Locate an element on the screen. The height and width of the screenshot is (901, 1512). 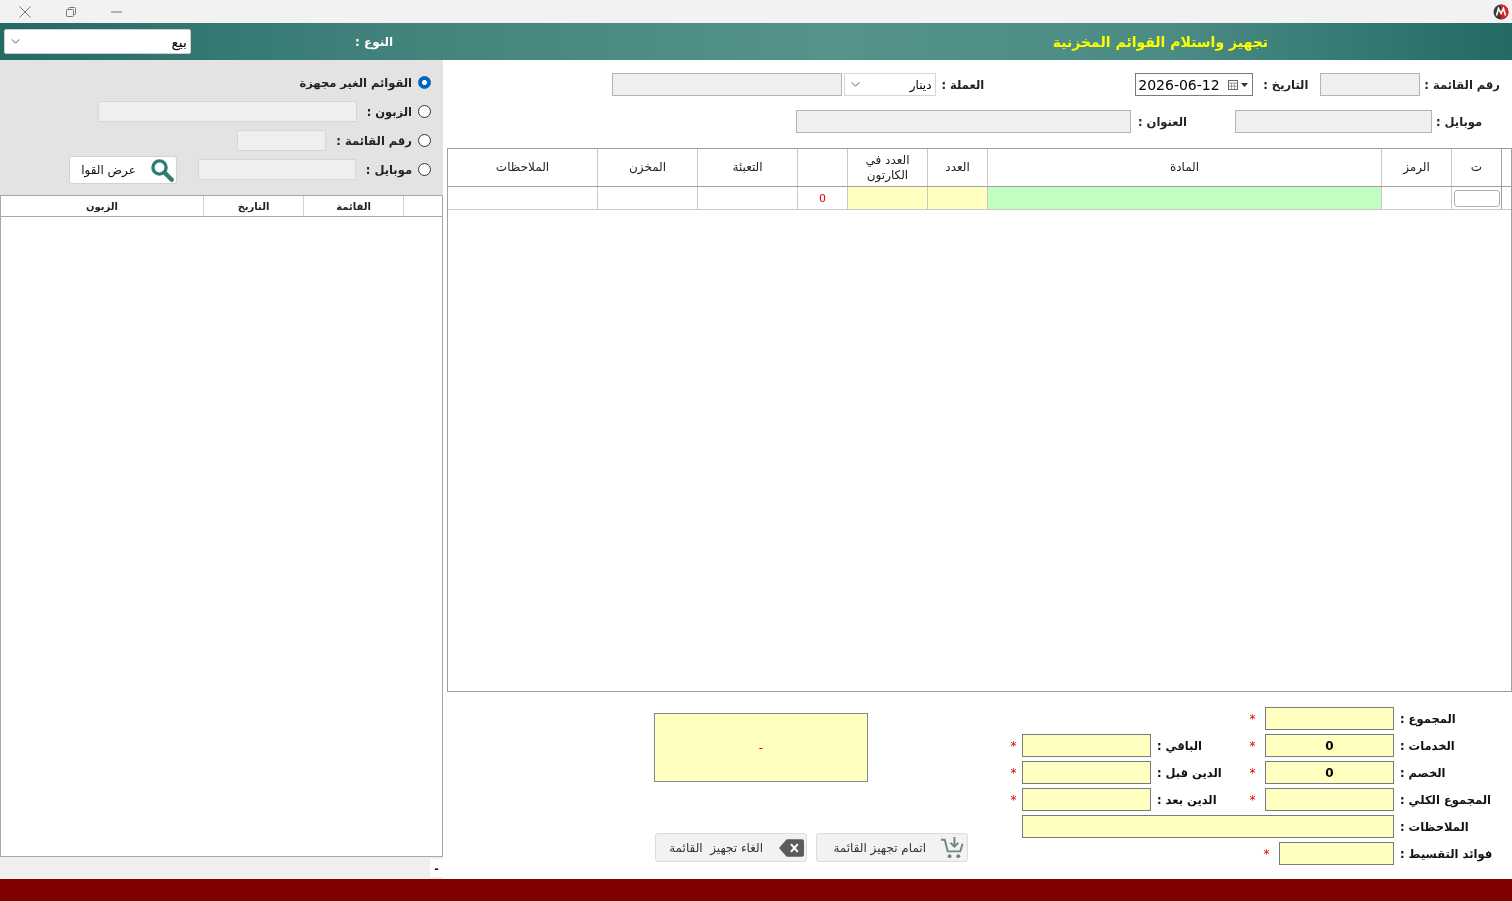
row-input-field is located at coordinates (1476, 198).